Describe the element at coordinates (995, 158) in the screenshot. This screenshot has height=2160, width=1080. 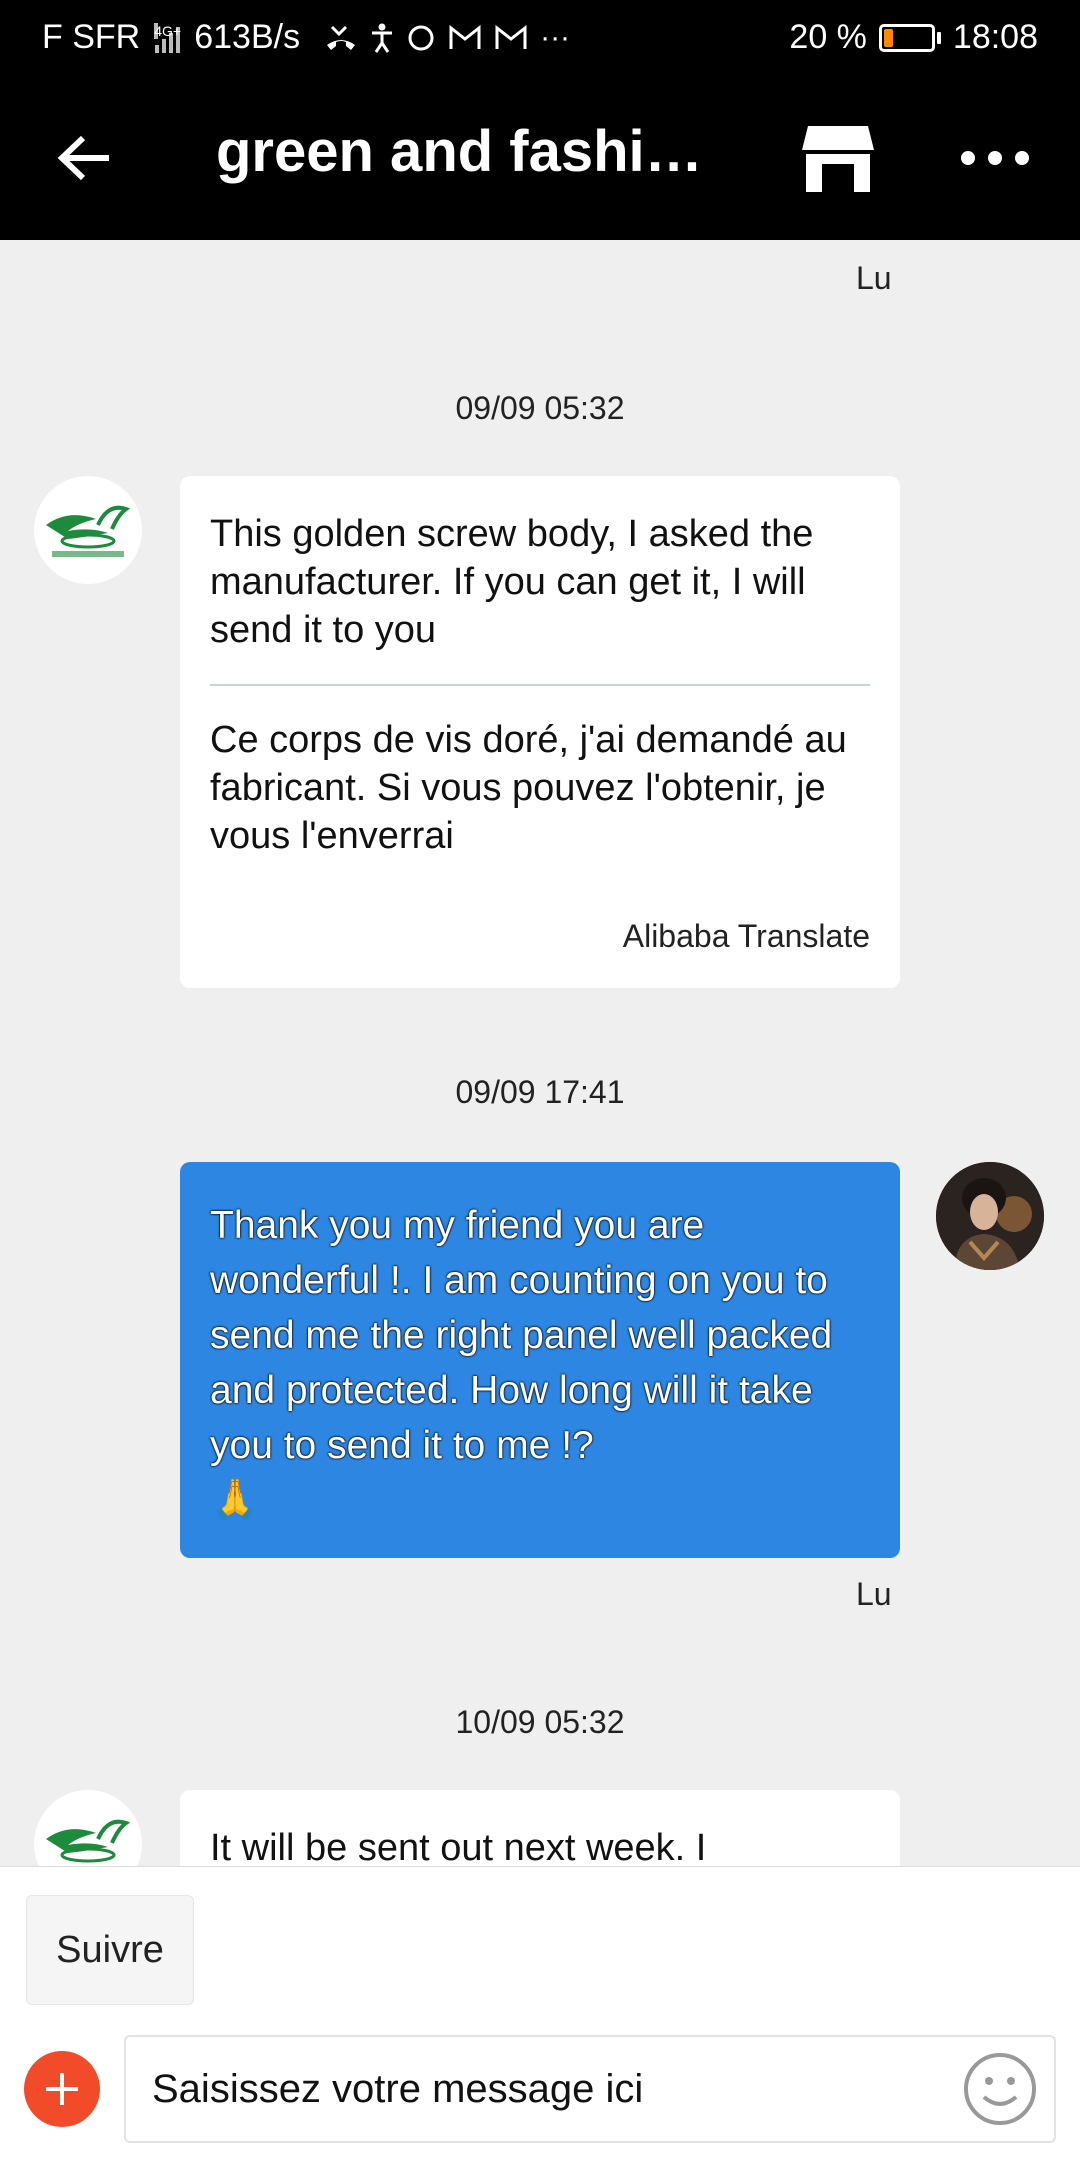
I see `more-options-button` at that location.